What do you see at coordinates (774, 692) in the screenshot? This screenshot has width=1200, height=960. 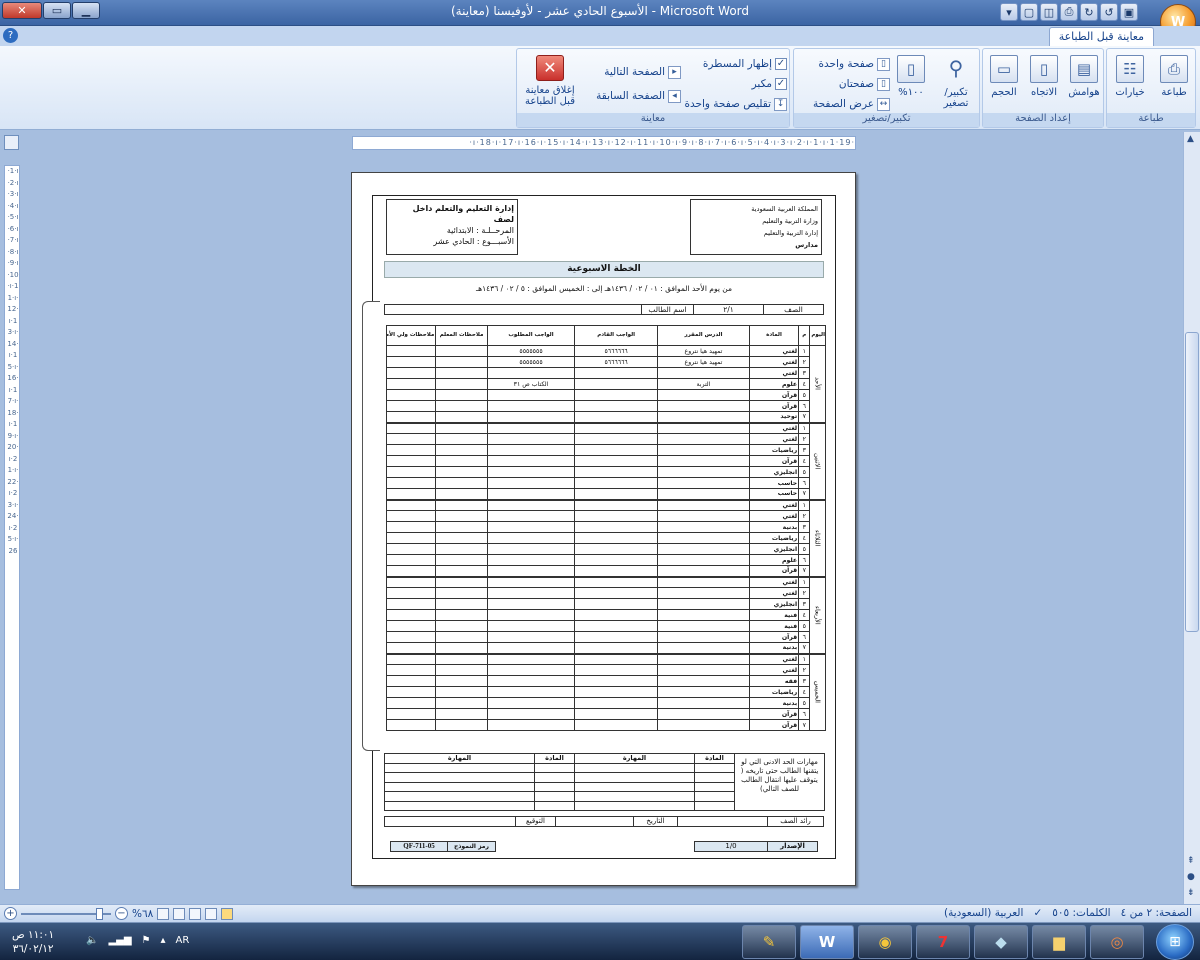 I see `subject-cell: رياضيات` at bounding box center [774, 692].